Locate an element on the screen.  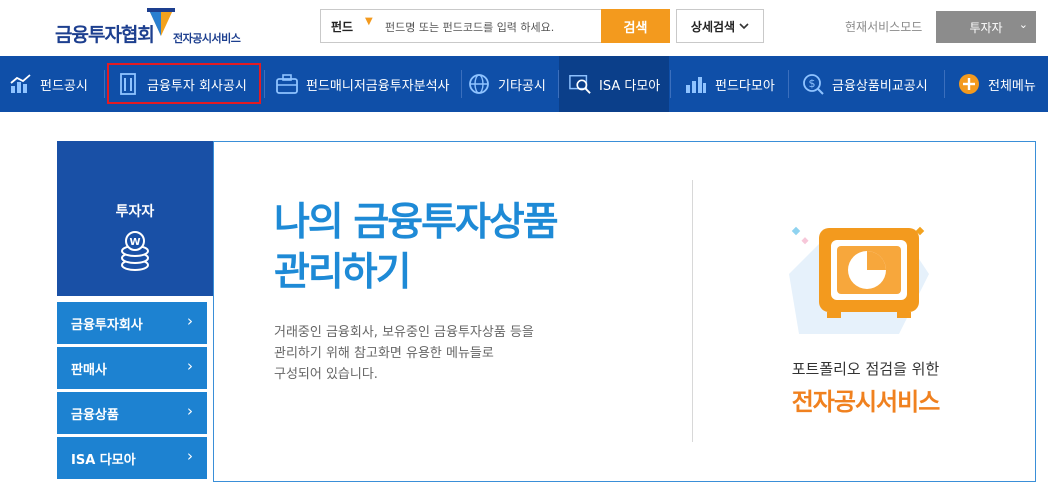
sidebar-item-label: 금융상품 is located at coordinates (95, 415).